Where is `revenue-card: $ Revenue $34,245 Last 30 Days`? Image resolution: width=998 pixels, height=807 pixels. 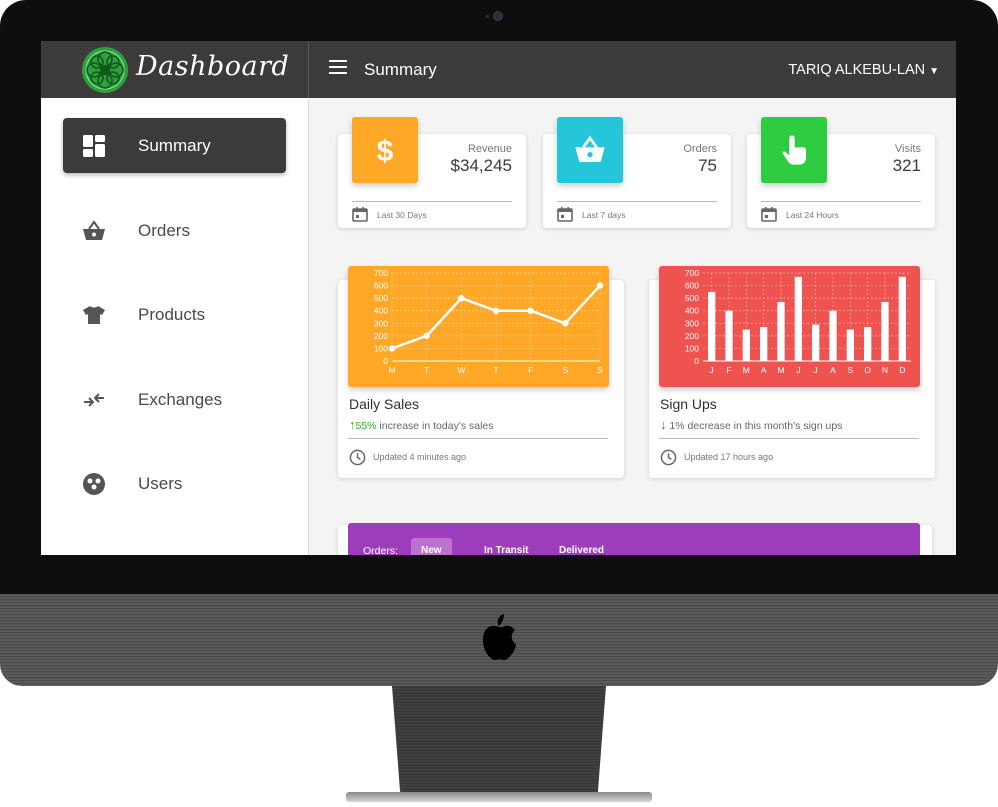
revenue-card: $ Revenue $34,245 Last 30 Days is located at coordinates (432, 172).